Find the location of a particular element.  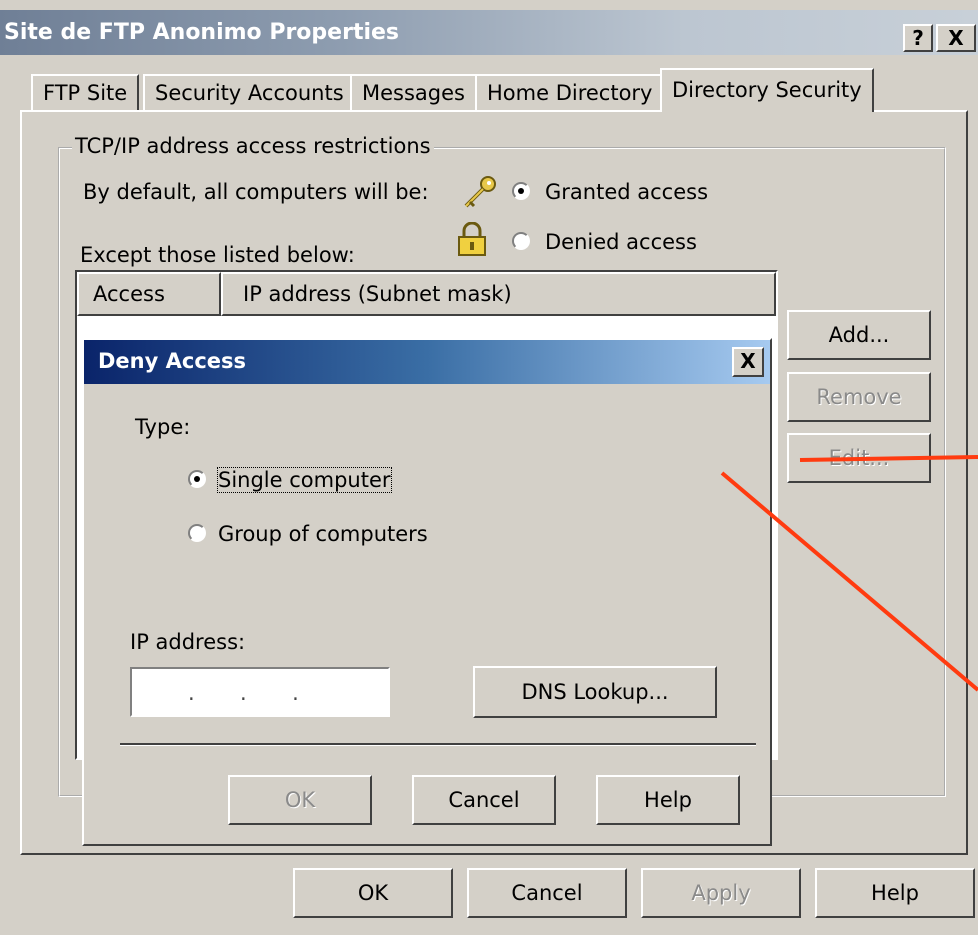

annotation-lines is located at coordinates (849, 573).